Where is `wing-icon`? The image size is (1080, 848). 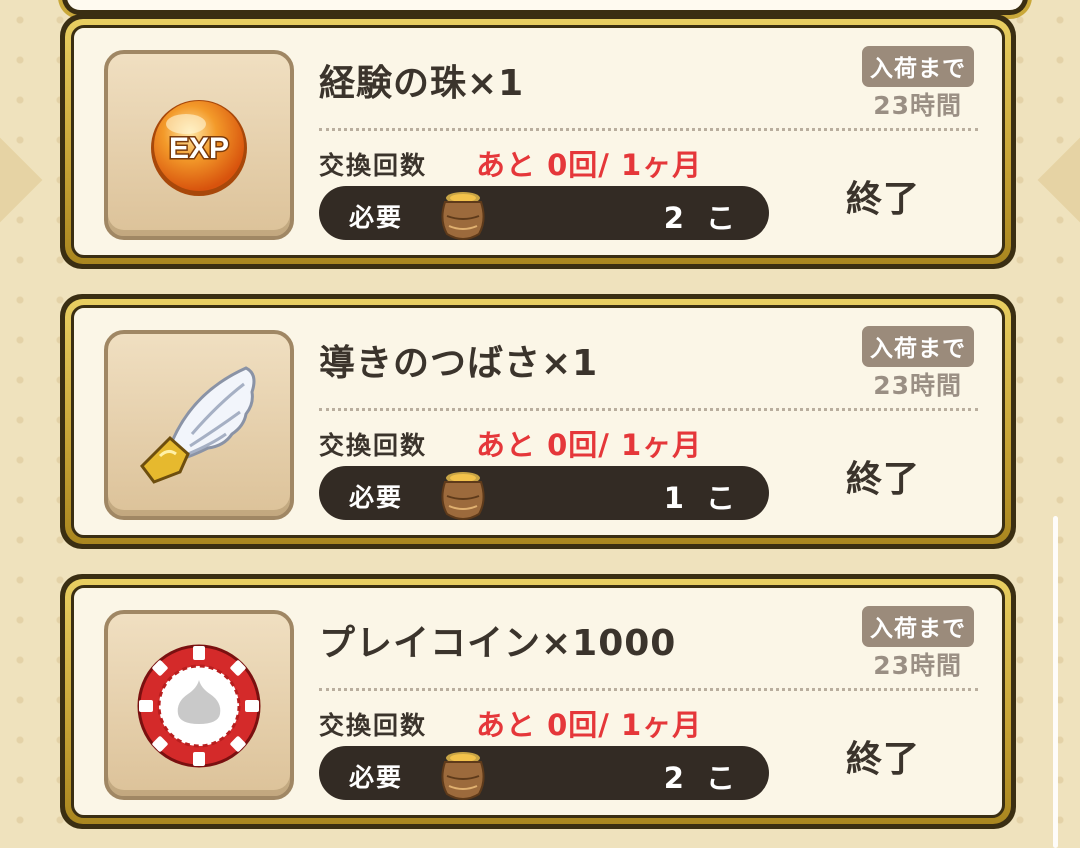 wing-icon is located at coordinates (198, 425).